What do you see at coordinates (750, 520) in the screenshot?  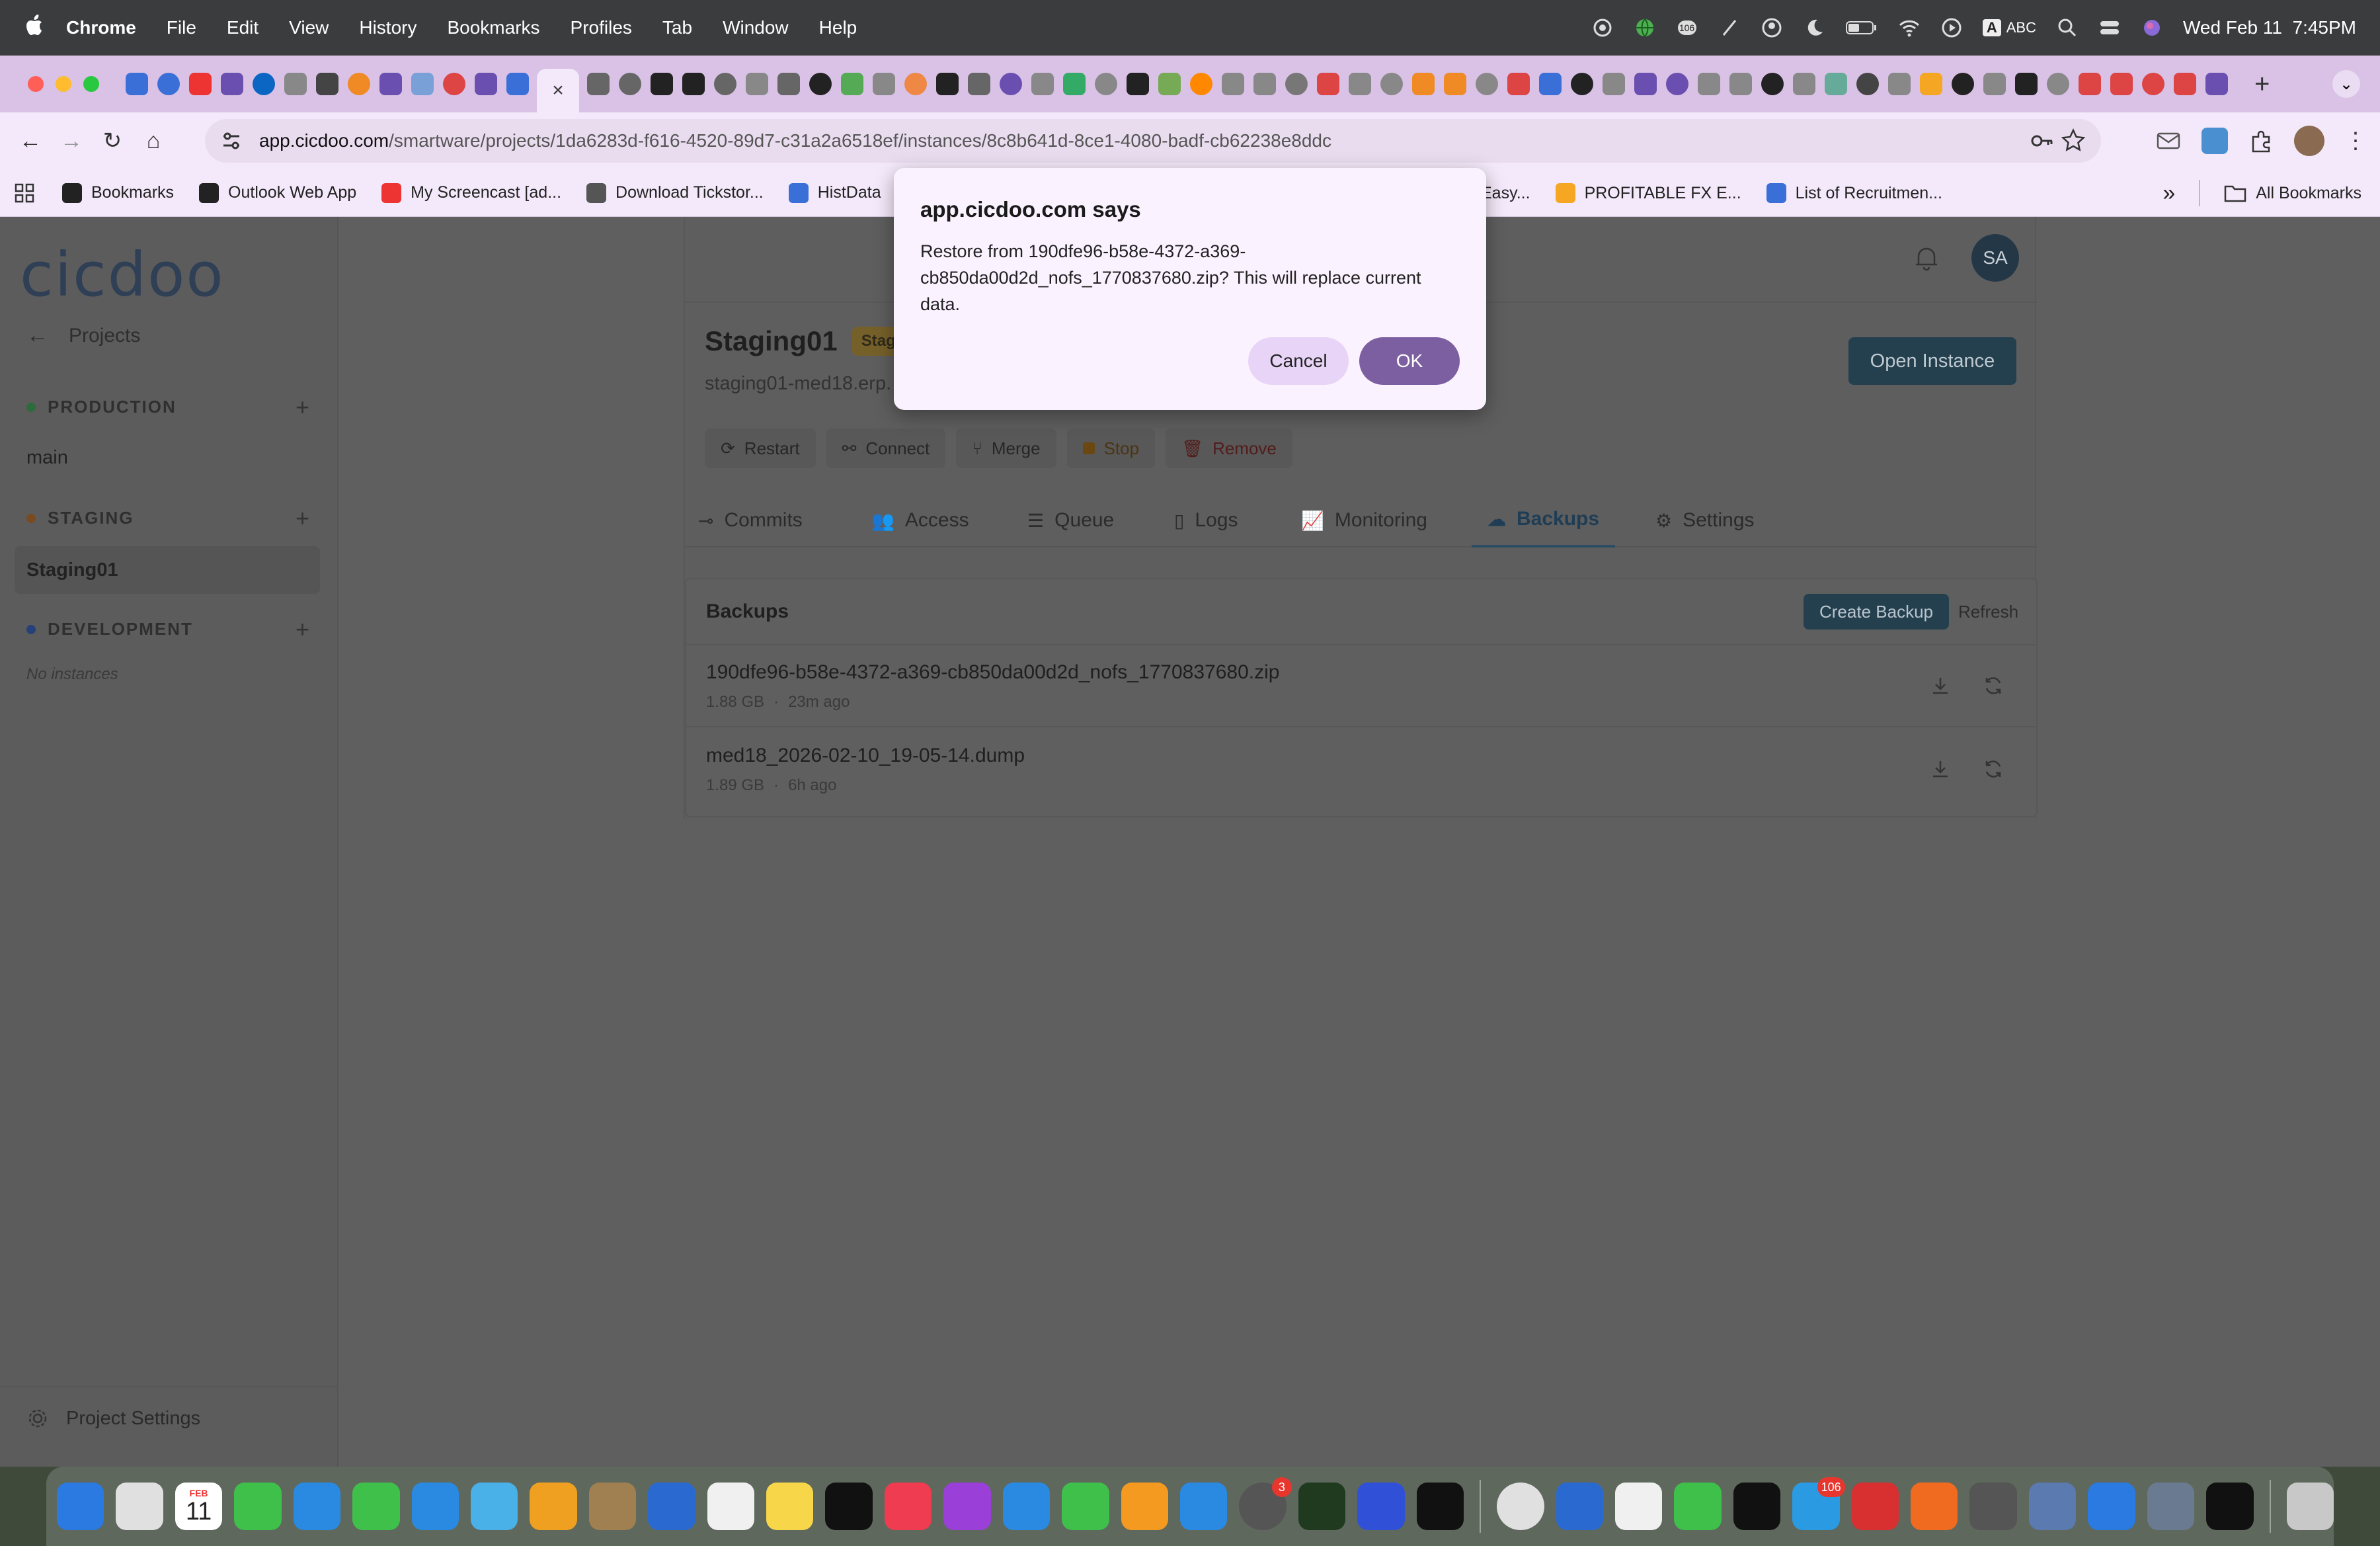 I see `tab-commits: ⊸ Commits` at bounding box center [750, 520].